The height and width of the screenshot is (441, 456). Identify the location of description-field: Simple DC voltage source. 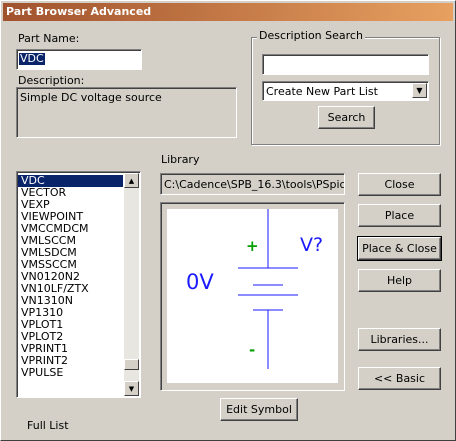
(126, 112).